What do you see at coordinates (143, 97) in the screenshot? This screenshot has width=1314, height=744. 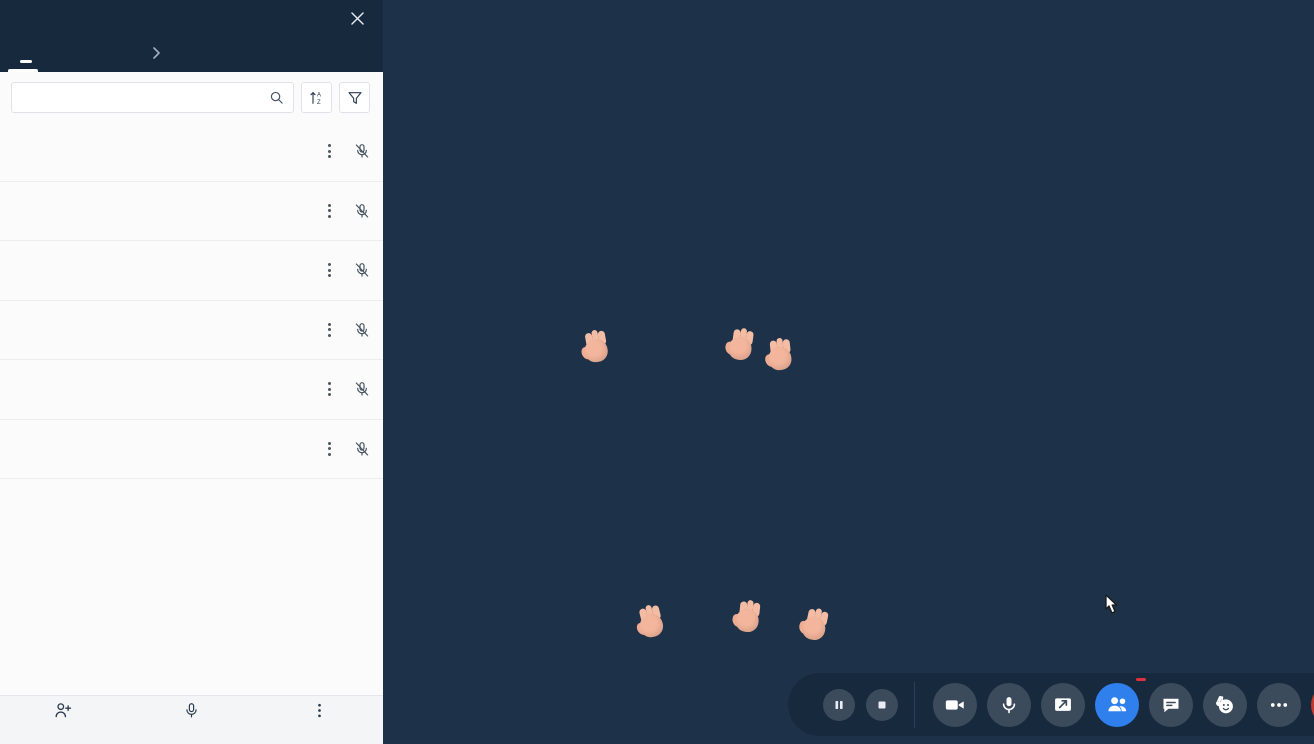 I see `search-input` at bounding box center [143, 97].